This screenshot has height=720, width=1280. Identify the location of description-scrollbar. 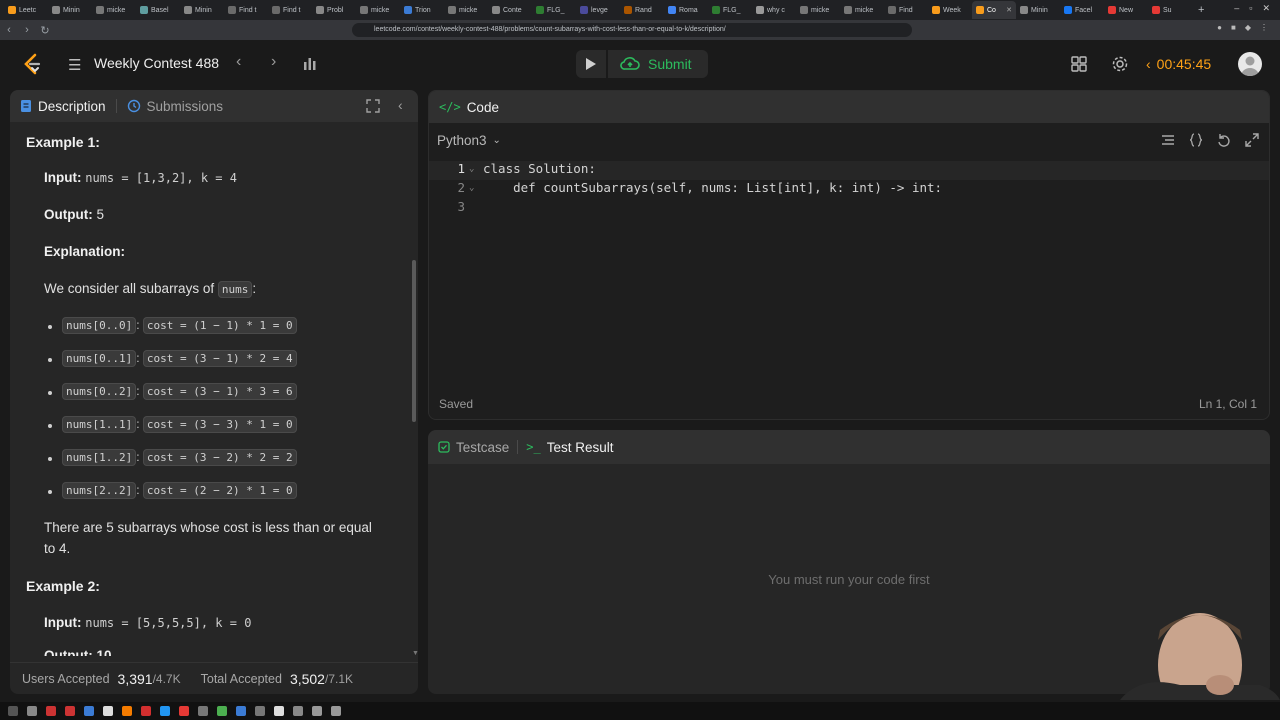
(414, 341).